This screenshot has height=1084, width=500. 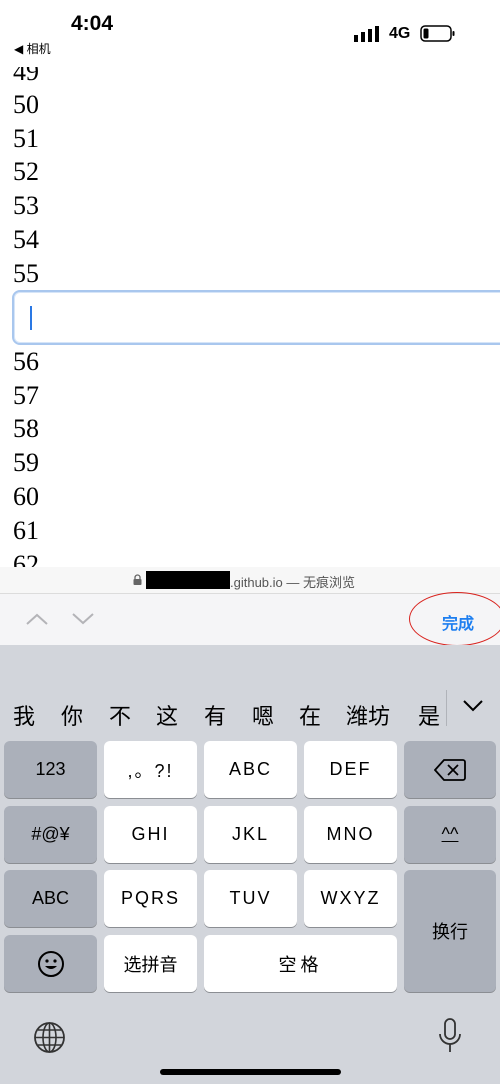 I want to click on key-label: MNO, so click(x=350, y=834).